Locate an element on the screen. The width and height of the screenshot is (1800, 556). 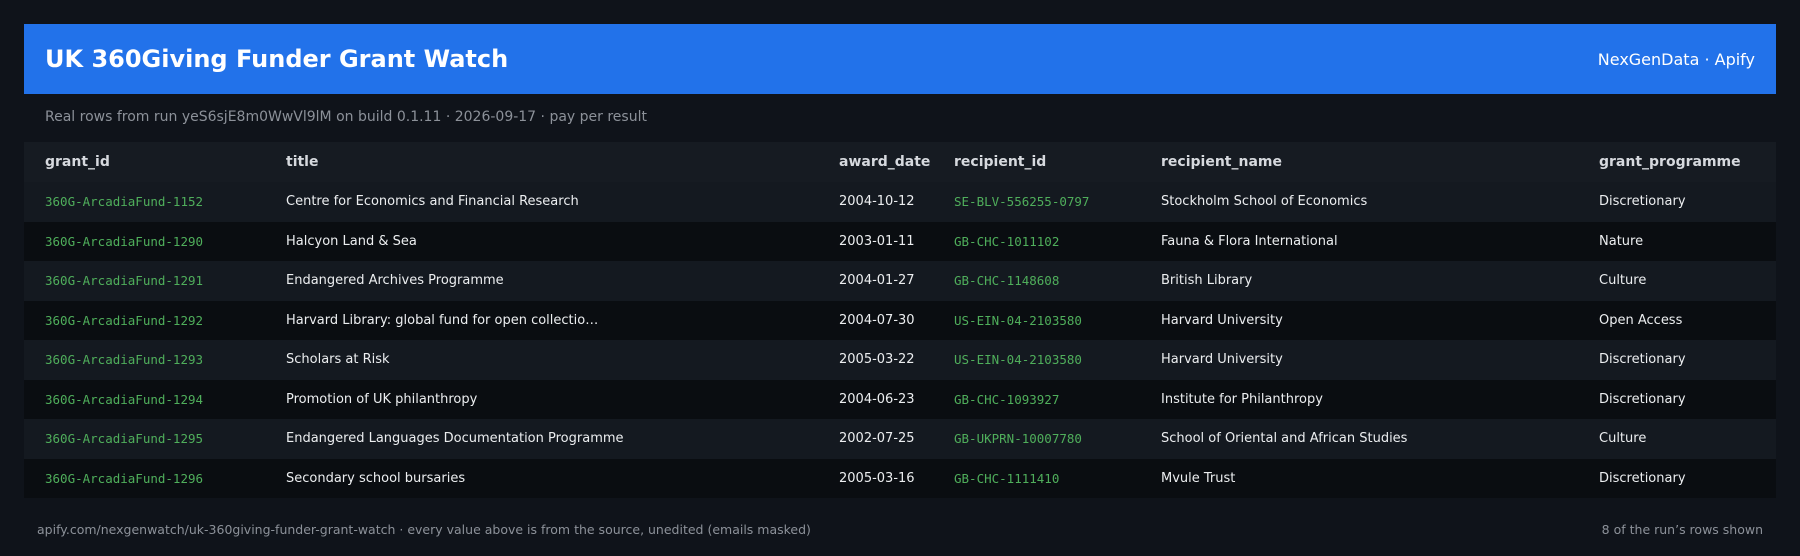
cell-award-date: 2003-01-11 is located at coordinates (877, 241).